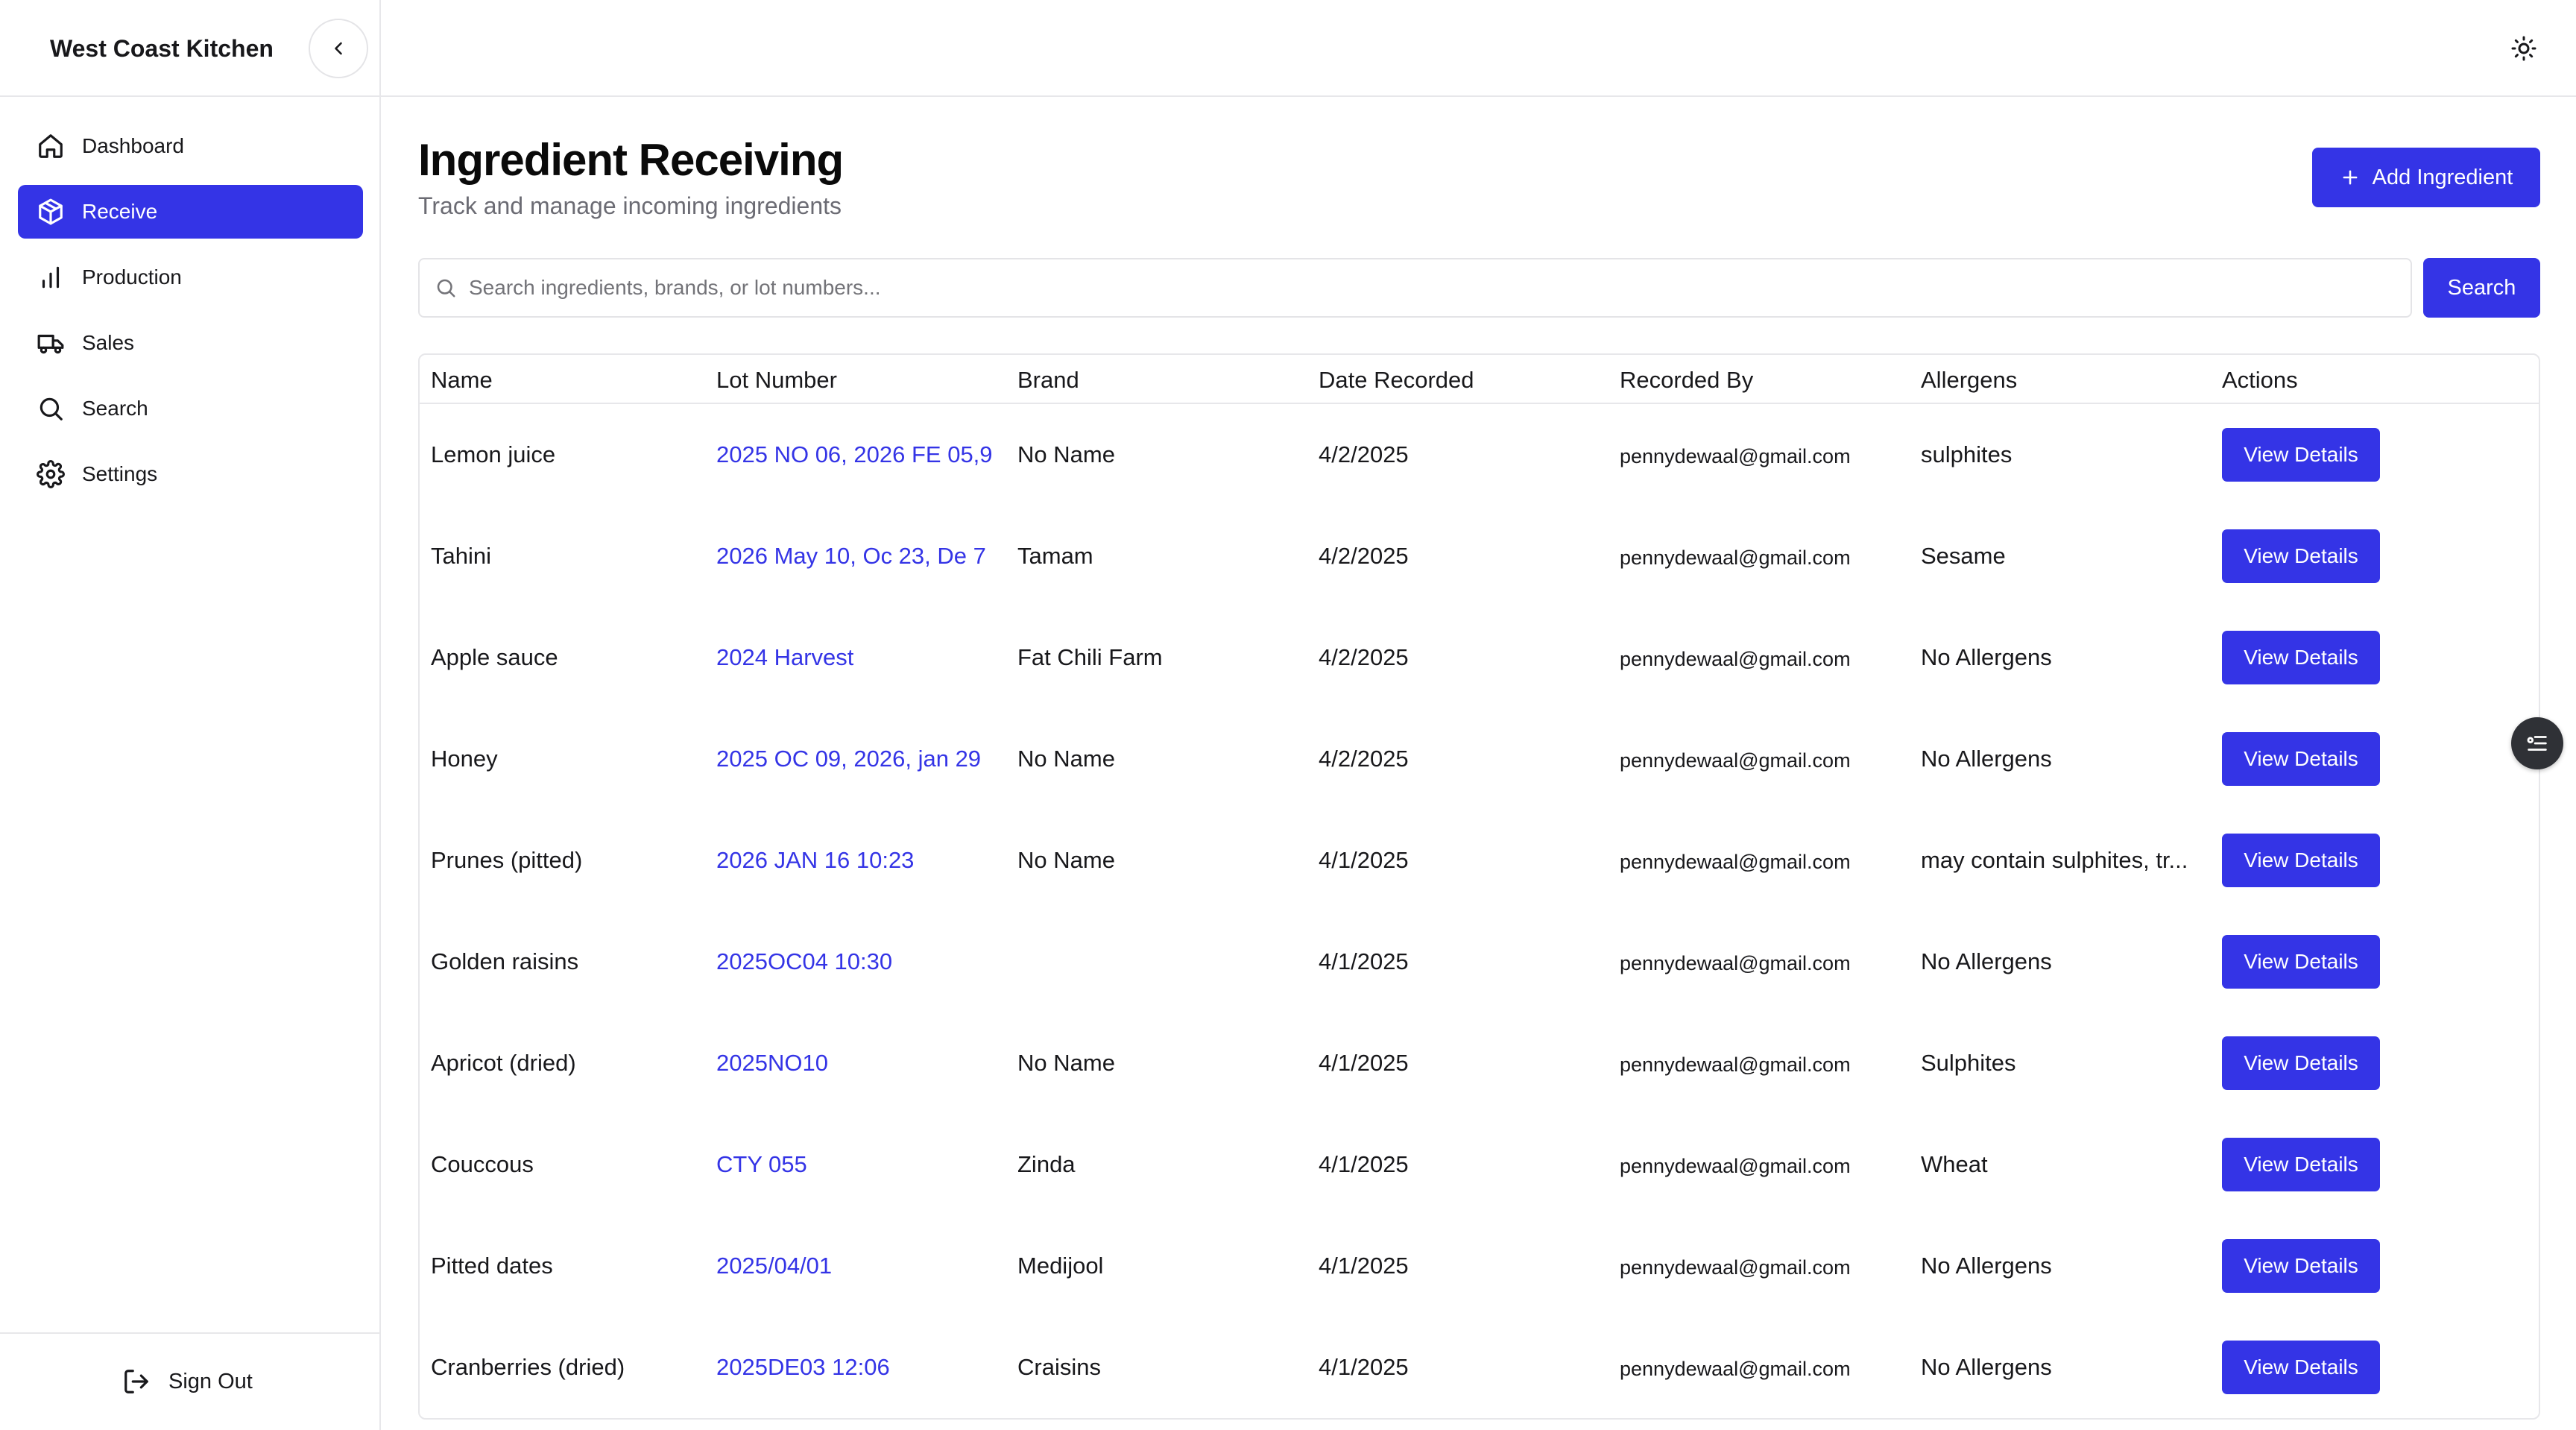  I want to click on top-bar, so click(1478, 48).